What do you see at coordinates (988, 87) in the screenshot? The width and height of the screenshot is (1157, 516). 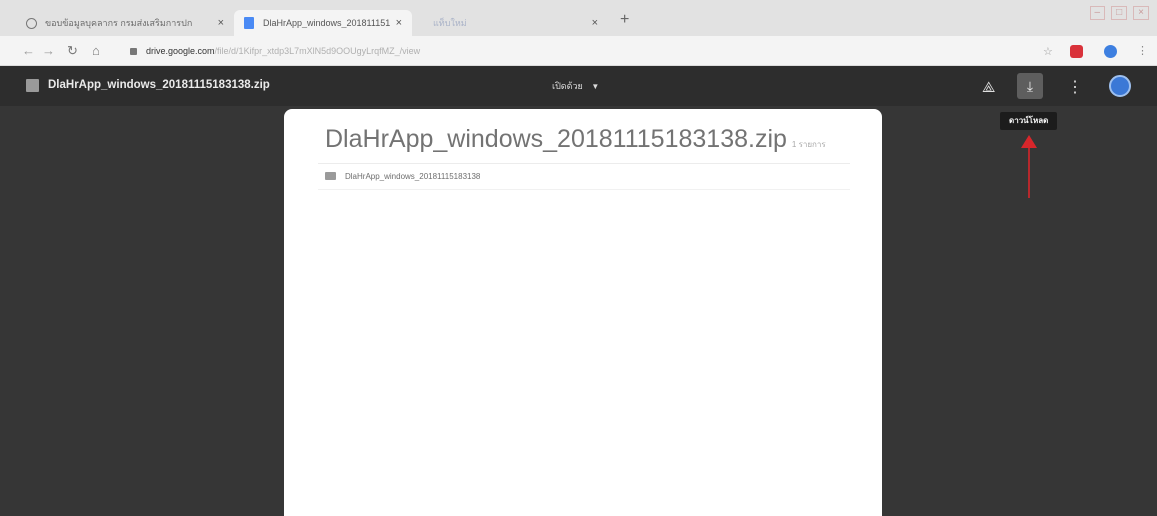 I see `add-to-drive-icon: ⟁` at bounding box center [988, 87].